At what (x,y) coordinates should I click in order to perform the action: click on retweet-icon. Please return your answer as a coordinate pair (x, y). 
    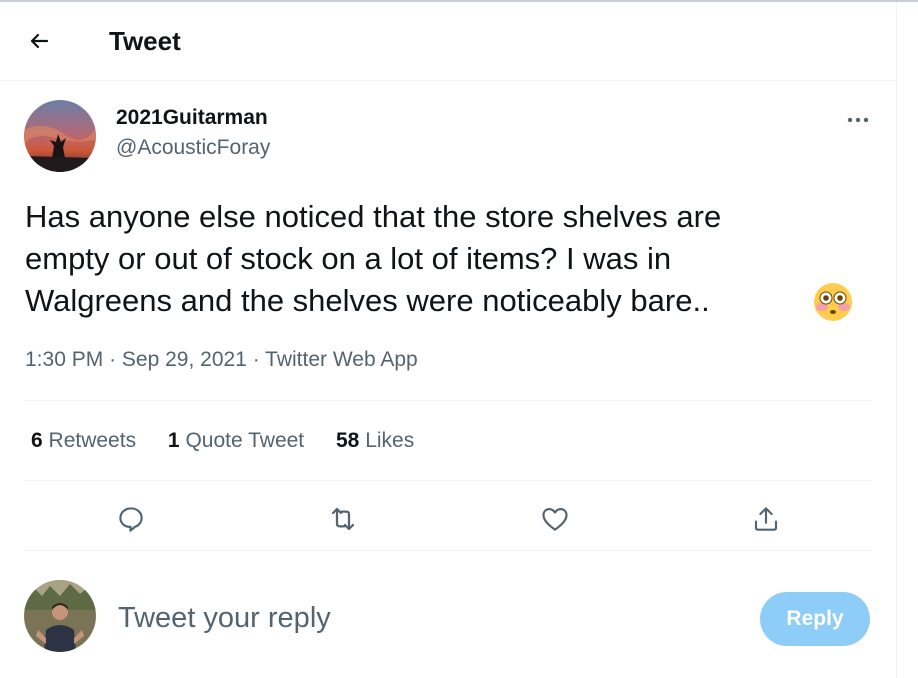
    Looking at the image, I should click on (343, 519).